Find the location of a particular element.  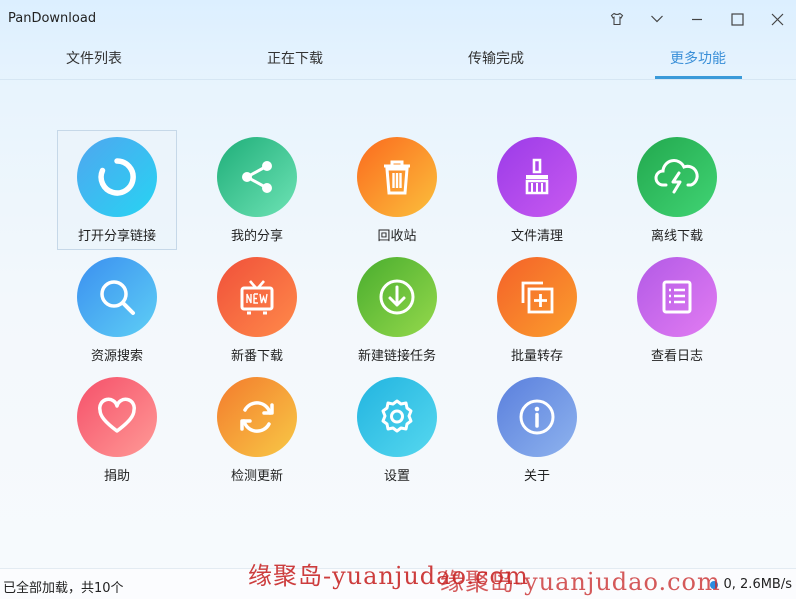

log-icon is located at coordinates (677, 297).